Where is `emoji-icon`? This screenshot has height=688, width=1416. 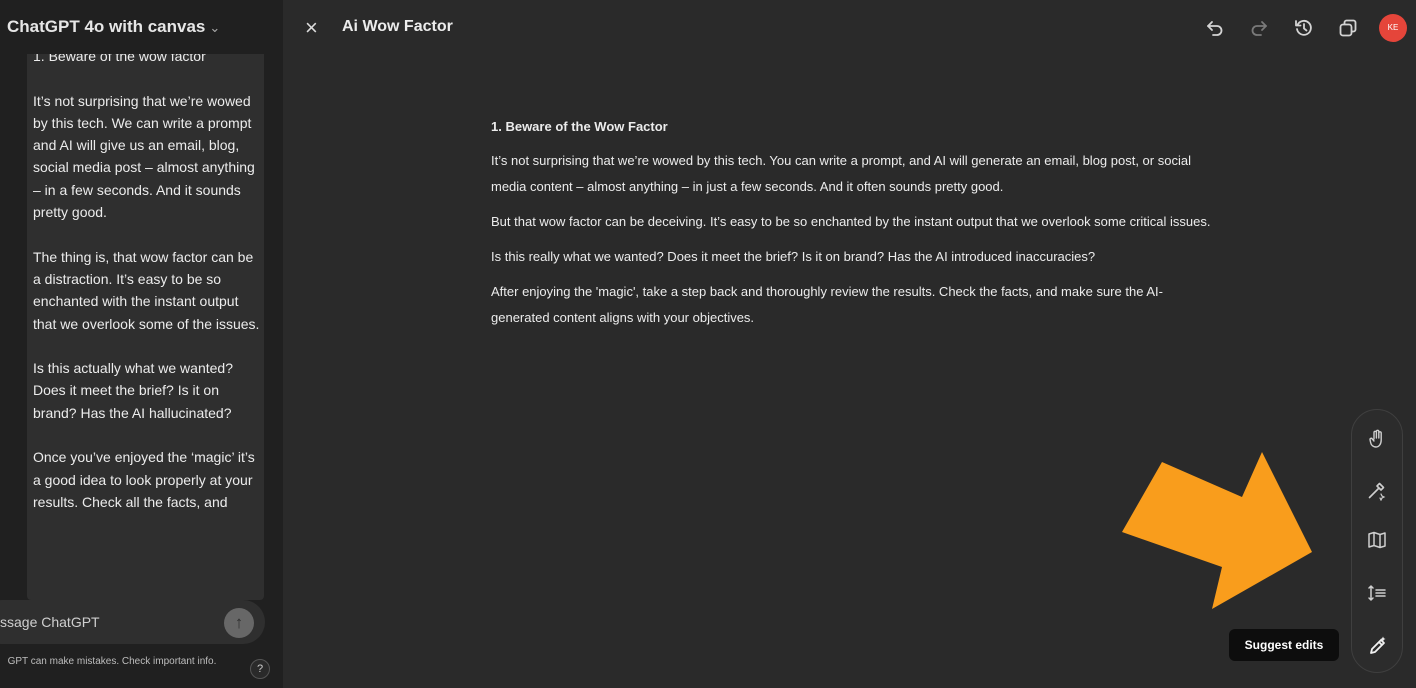 emoji-icon is located at coordinates (1377, 439).